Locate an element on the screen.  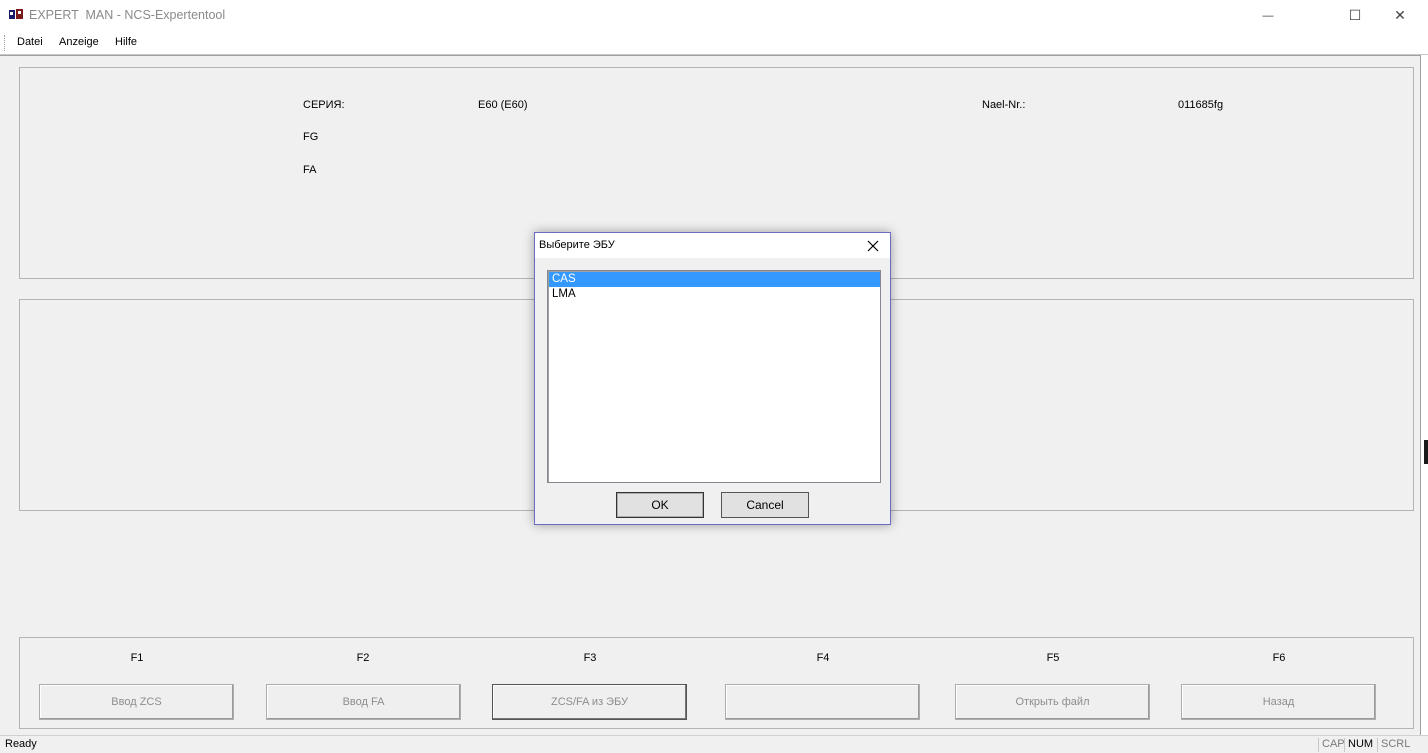
ecu-listbox: CAS LMA is located at coordinates (714, 376).